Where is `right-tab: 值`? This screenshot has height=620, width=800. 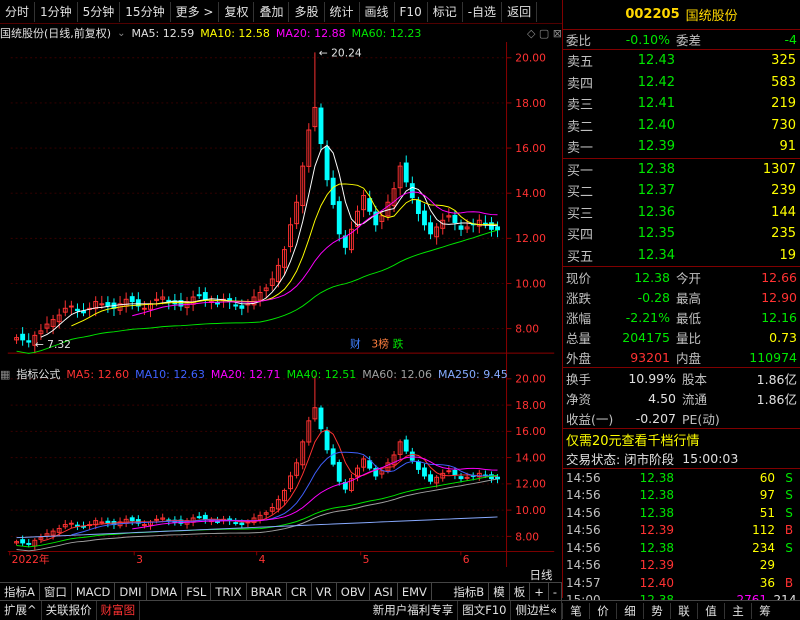 right-tab: 值 is located at coordinates (710, 610).